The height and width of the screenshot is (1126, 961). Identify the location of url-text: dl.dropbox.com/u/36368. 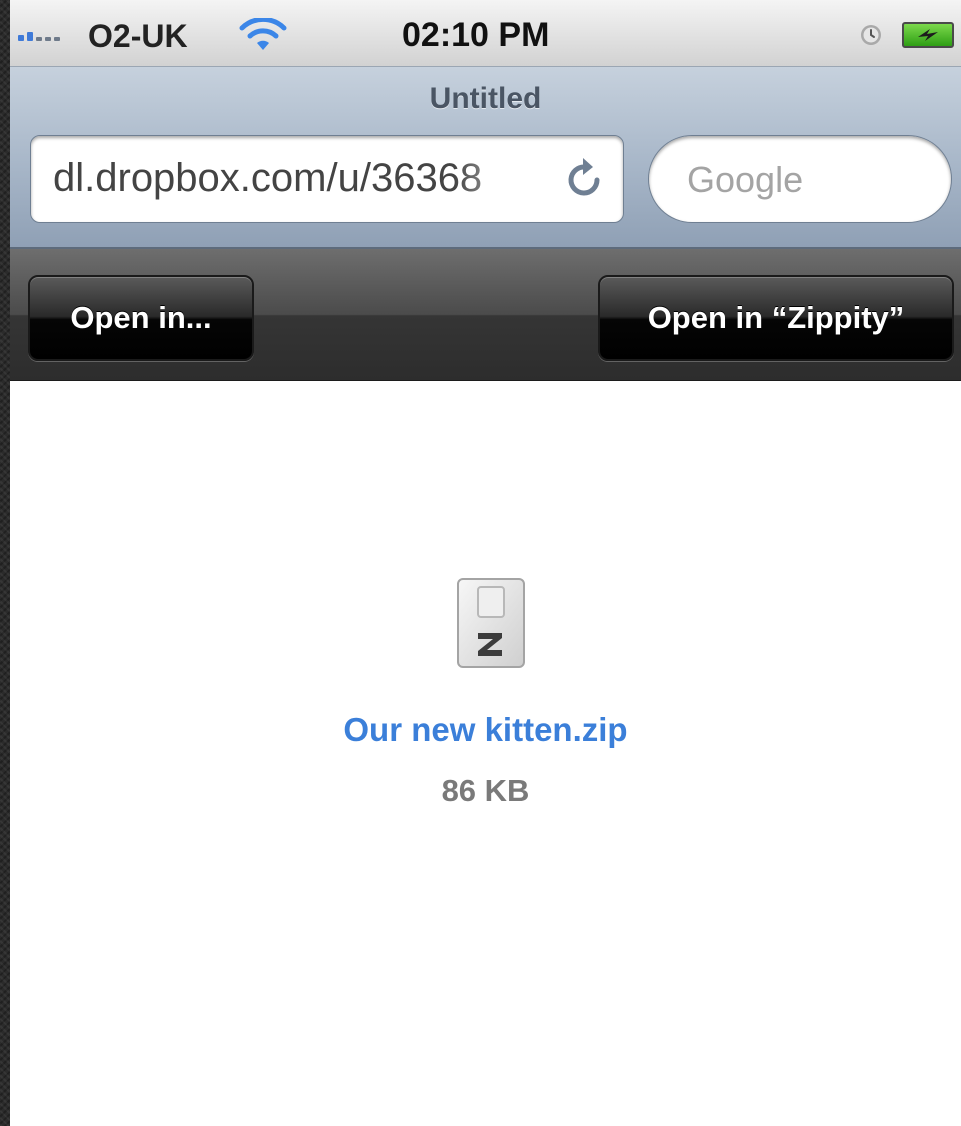
(268, 178).